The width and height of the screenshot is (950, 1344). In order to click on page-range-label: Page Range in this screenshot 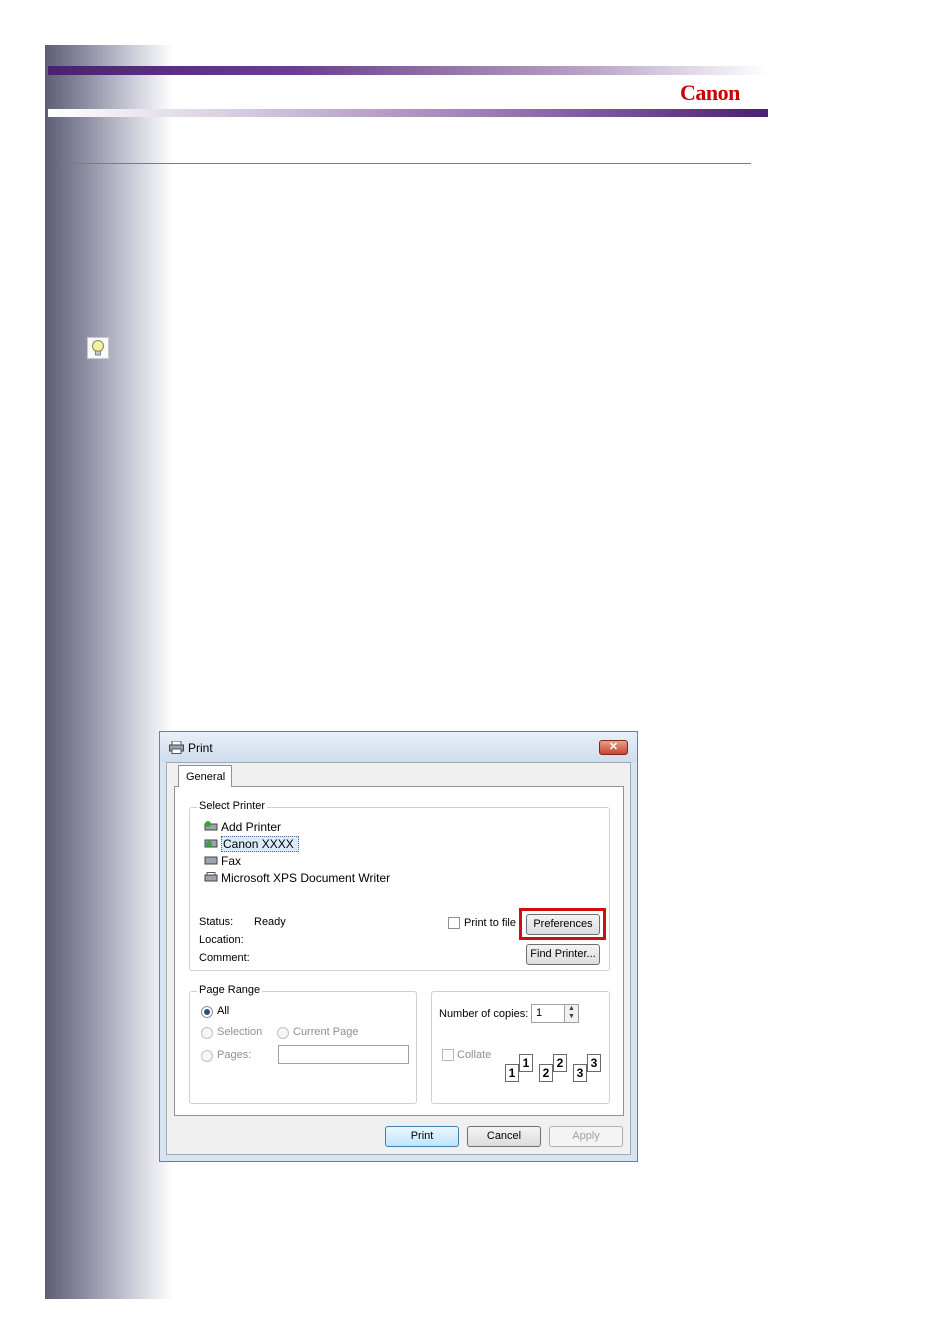, I will do `click(230, 990)`.